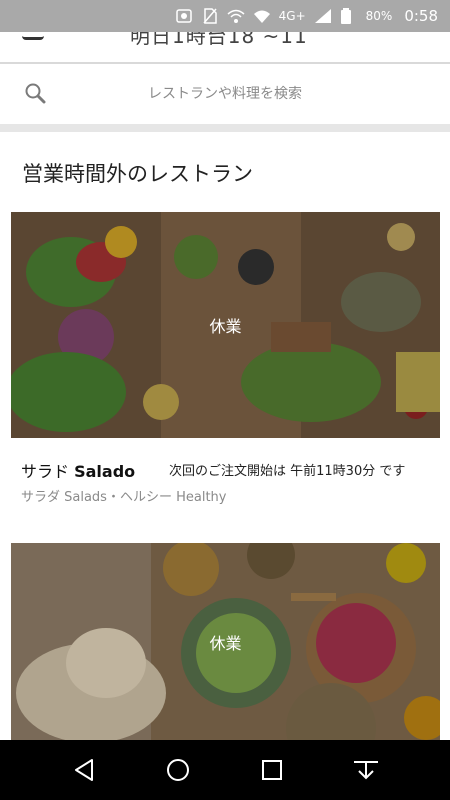 This screenshot has width=450, height=800. Describe the element at coordinates (105, 471) in the screenshot. I see `restaurant-name-bold: Salado` at that location.